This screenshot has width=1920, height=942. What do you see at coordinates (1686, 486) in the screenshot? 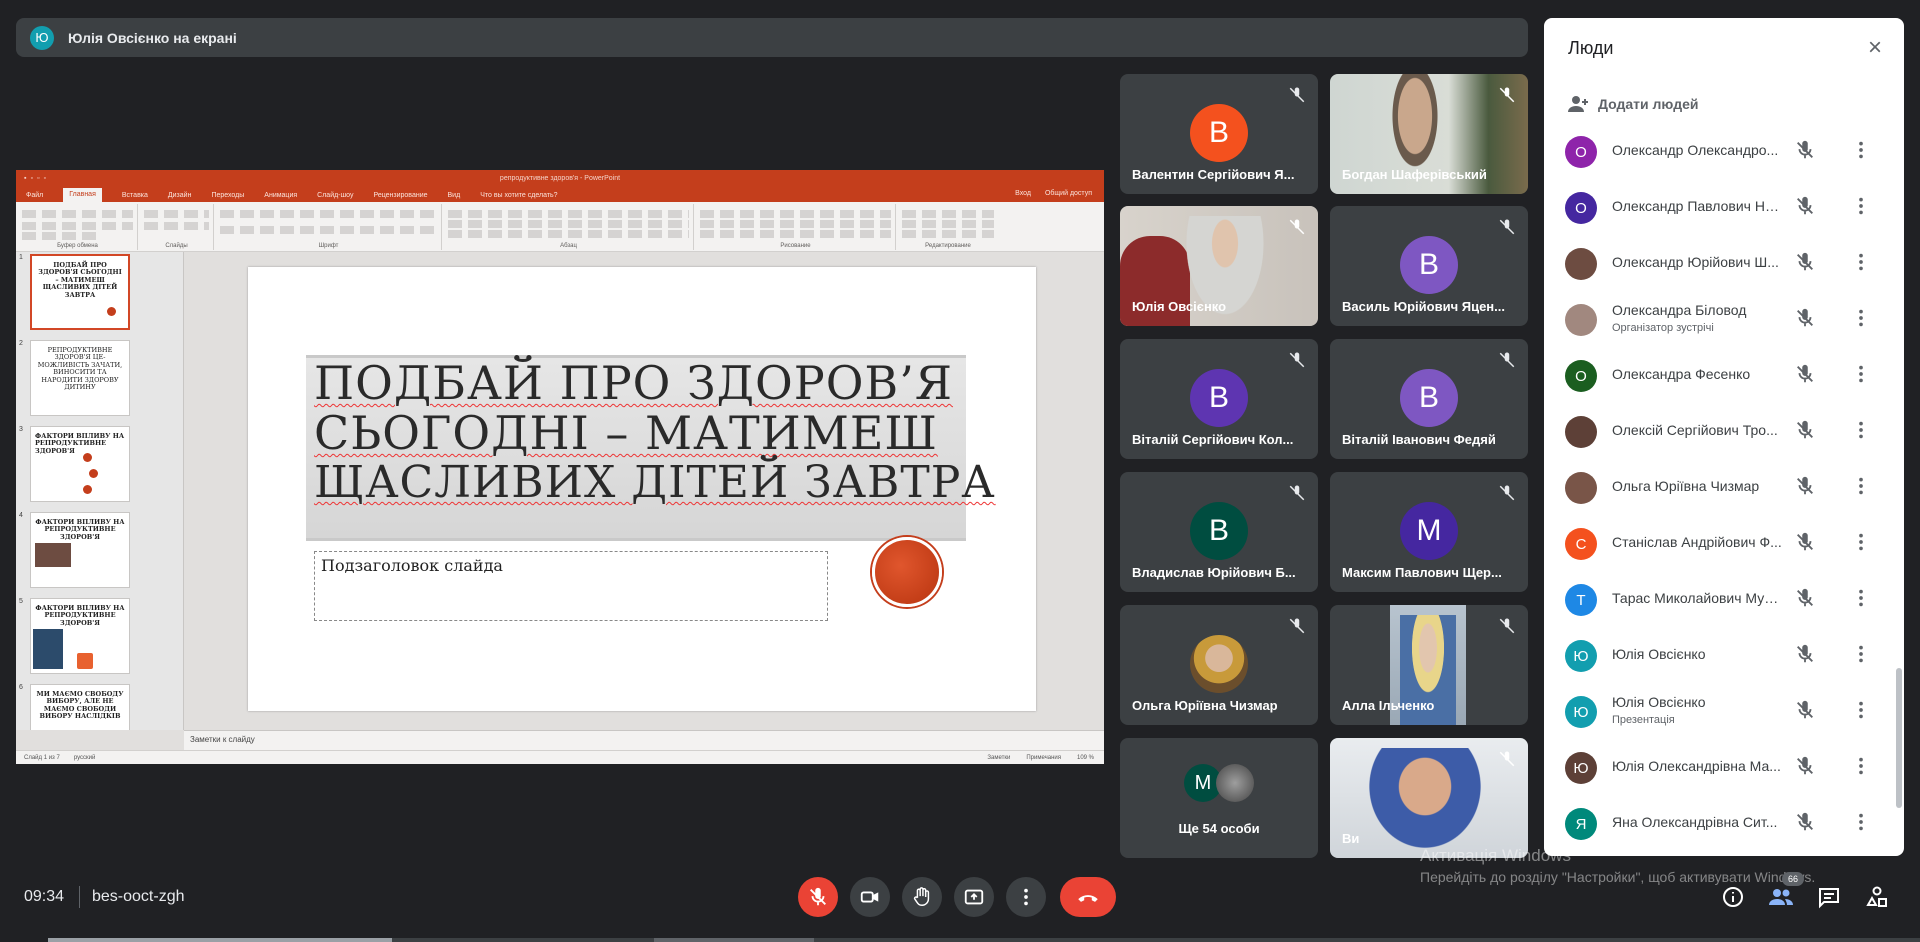
I see `participant-name: Ольга Юріївна Чизмар` at bounding box center [1686, 486].